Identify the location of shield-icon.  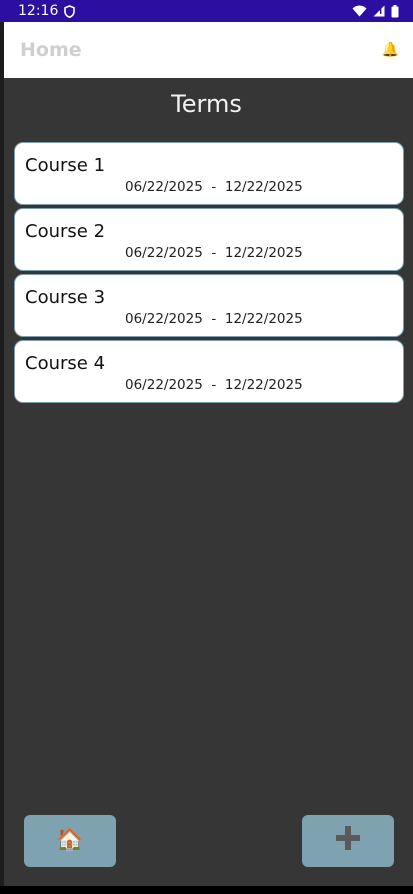
(70, 11).